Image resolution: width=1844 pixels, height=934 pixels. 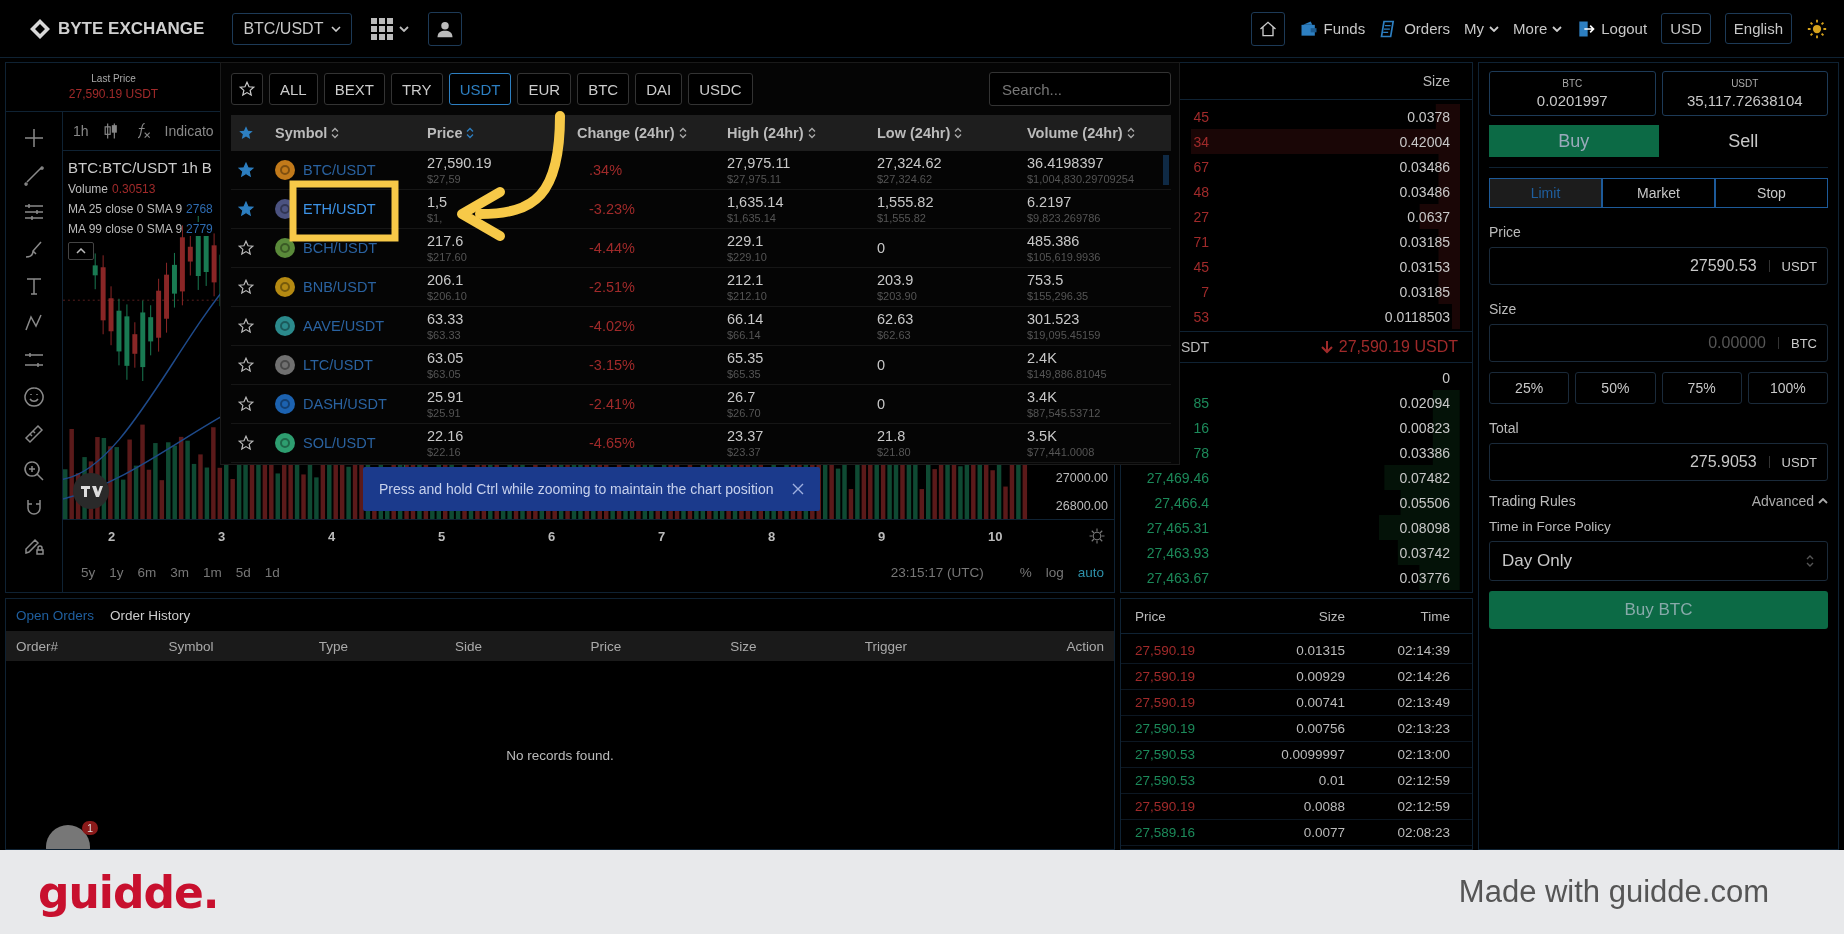 What do you see at coordinates (1817, 28) in the screenshot?
I see `sun-icon` at bounding box center [1817, 28].